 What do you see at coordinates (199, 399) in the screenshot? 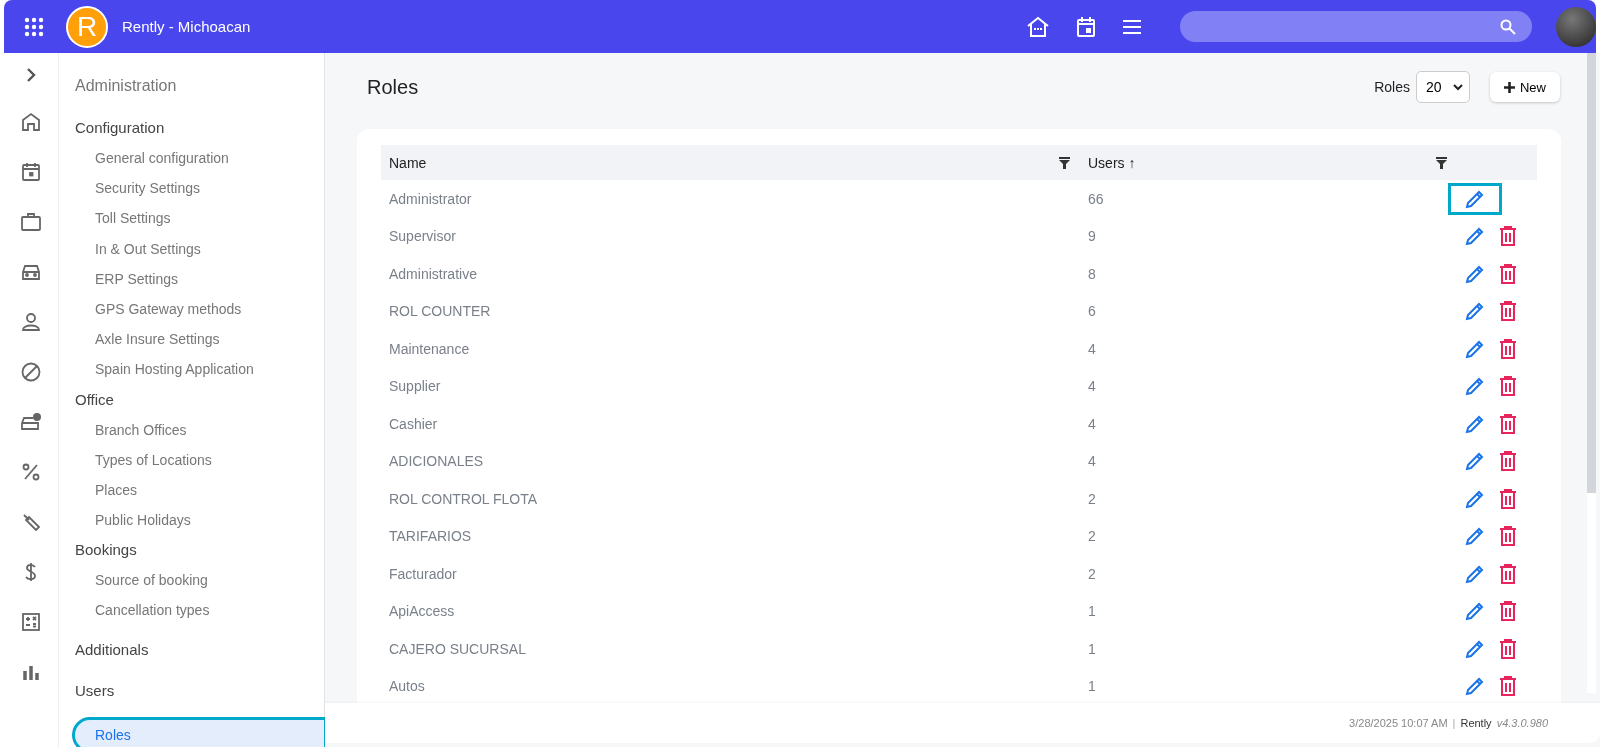
I see `sidebar-section: Office` at bounding box center [199, 399].